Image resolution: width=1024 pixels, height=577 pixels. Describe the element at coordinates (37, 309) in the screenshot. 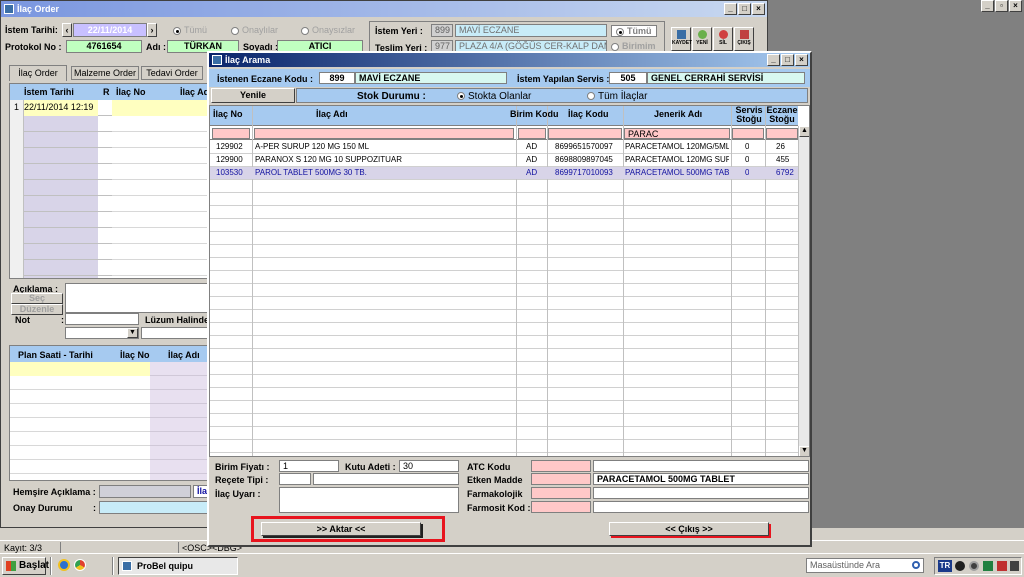

I see `duzenle-button: Düzenle` at that location.